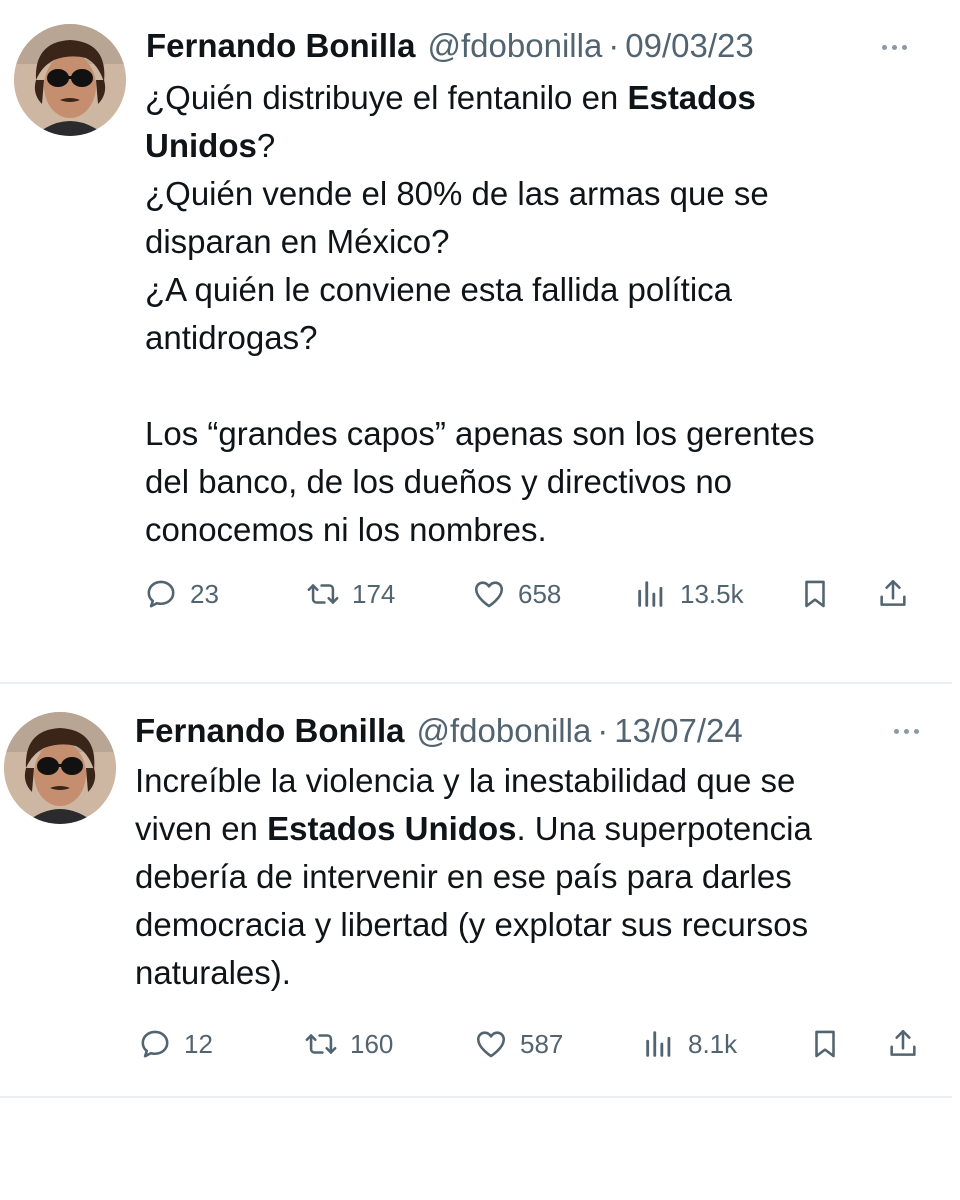 The width and height of the screenshot is (960, 1200). What do you see at coordinates (518, 1044) in the screenshot?
I see `like-button: 587` at bounding box center [518, 1044].